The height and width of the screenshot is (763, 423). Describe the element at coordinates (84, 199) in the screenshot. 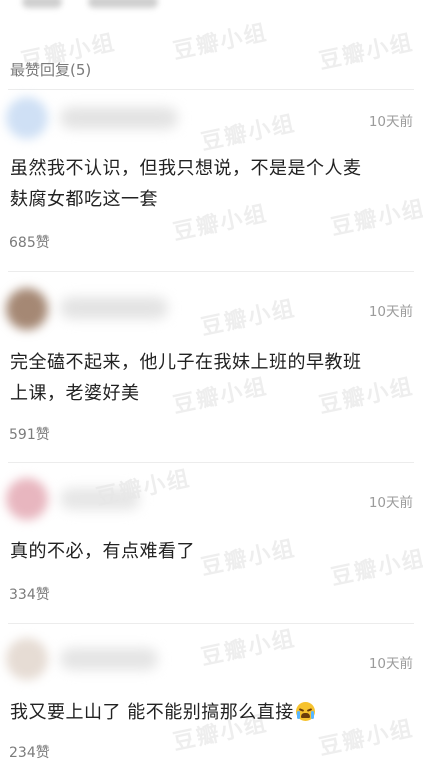

I see `comment-line: 麸腐女都吃这一套` at that location.